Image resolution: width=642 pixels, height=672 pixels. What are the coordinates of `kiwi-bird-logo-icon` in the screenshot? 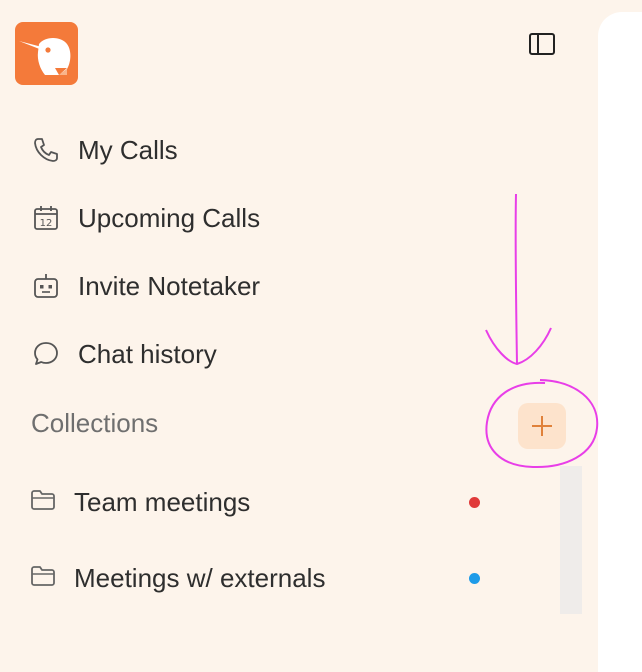 It's located at (45, 56).